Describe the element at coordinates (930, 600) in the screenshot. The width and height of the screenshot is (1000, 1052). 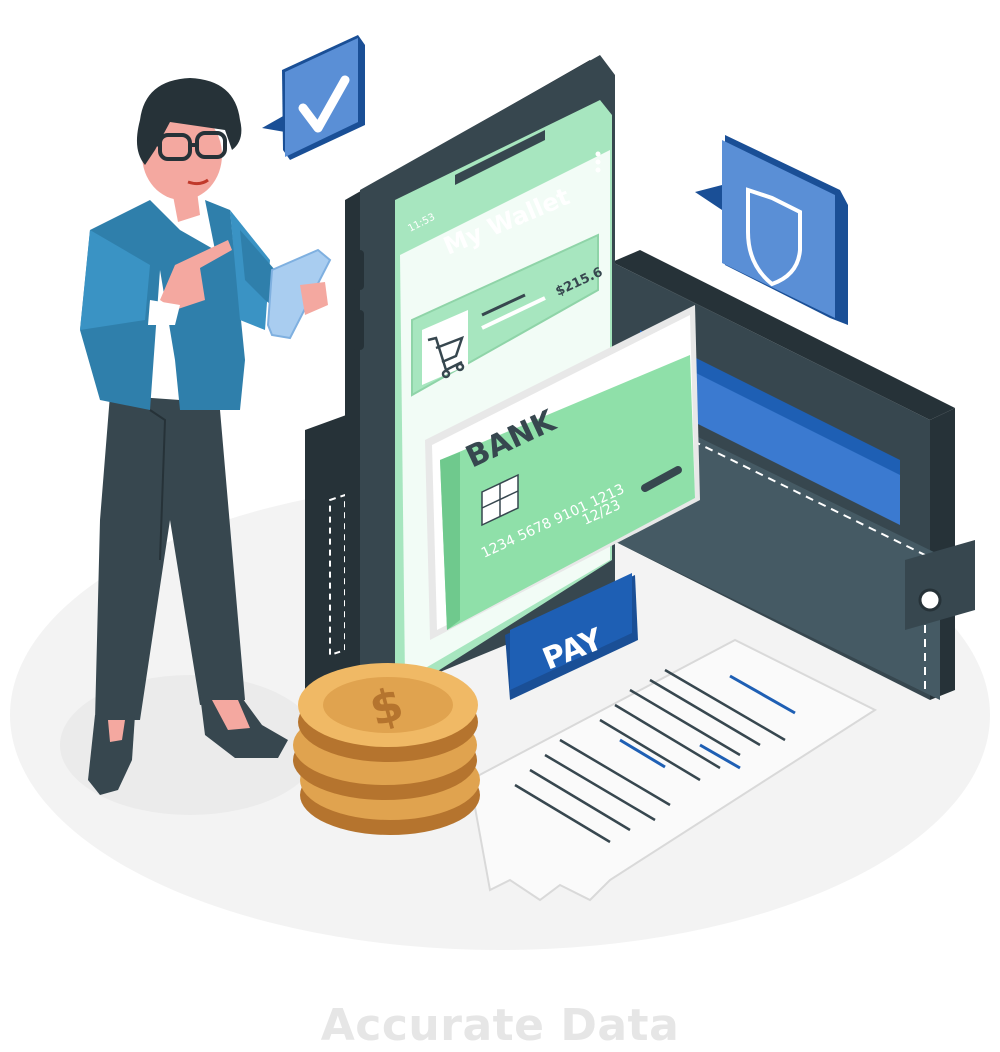
I see `wallet-button` at that location.